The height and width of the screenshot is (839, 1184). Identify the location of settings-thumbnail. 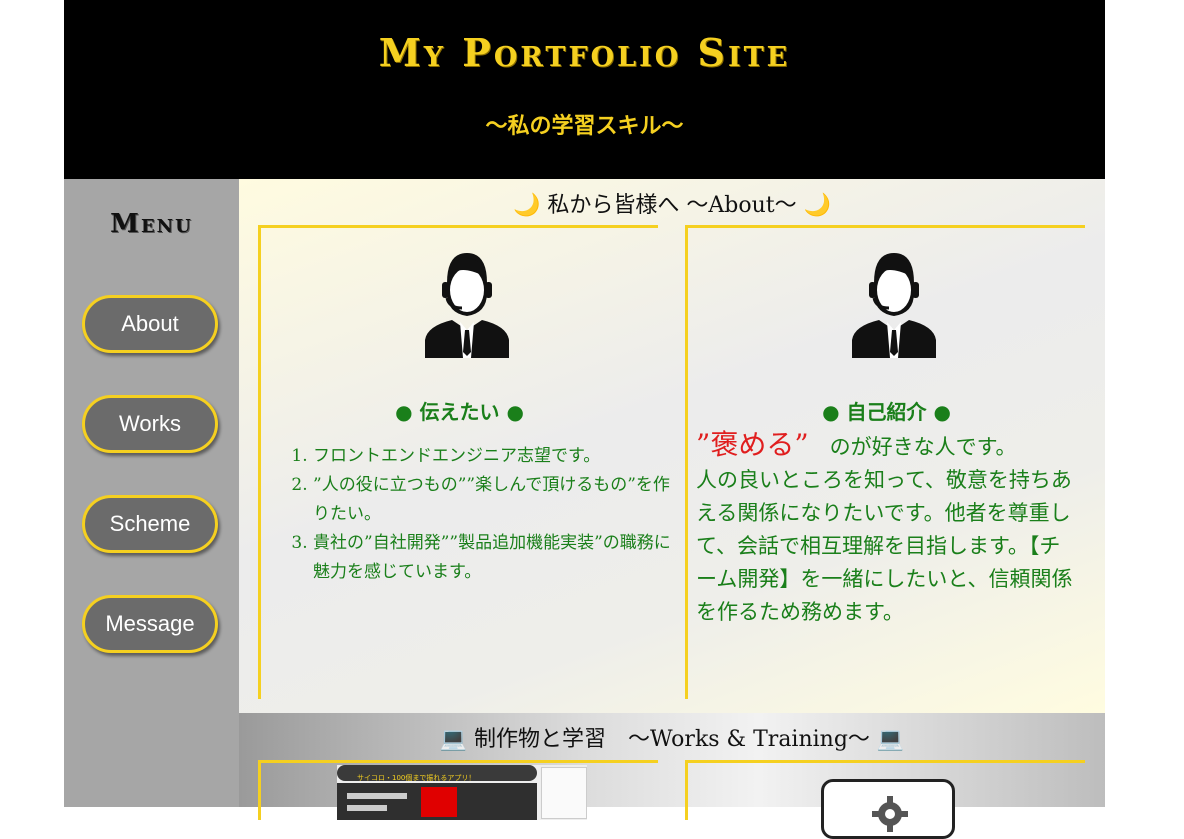
(888, 809).